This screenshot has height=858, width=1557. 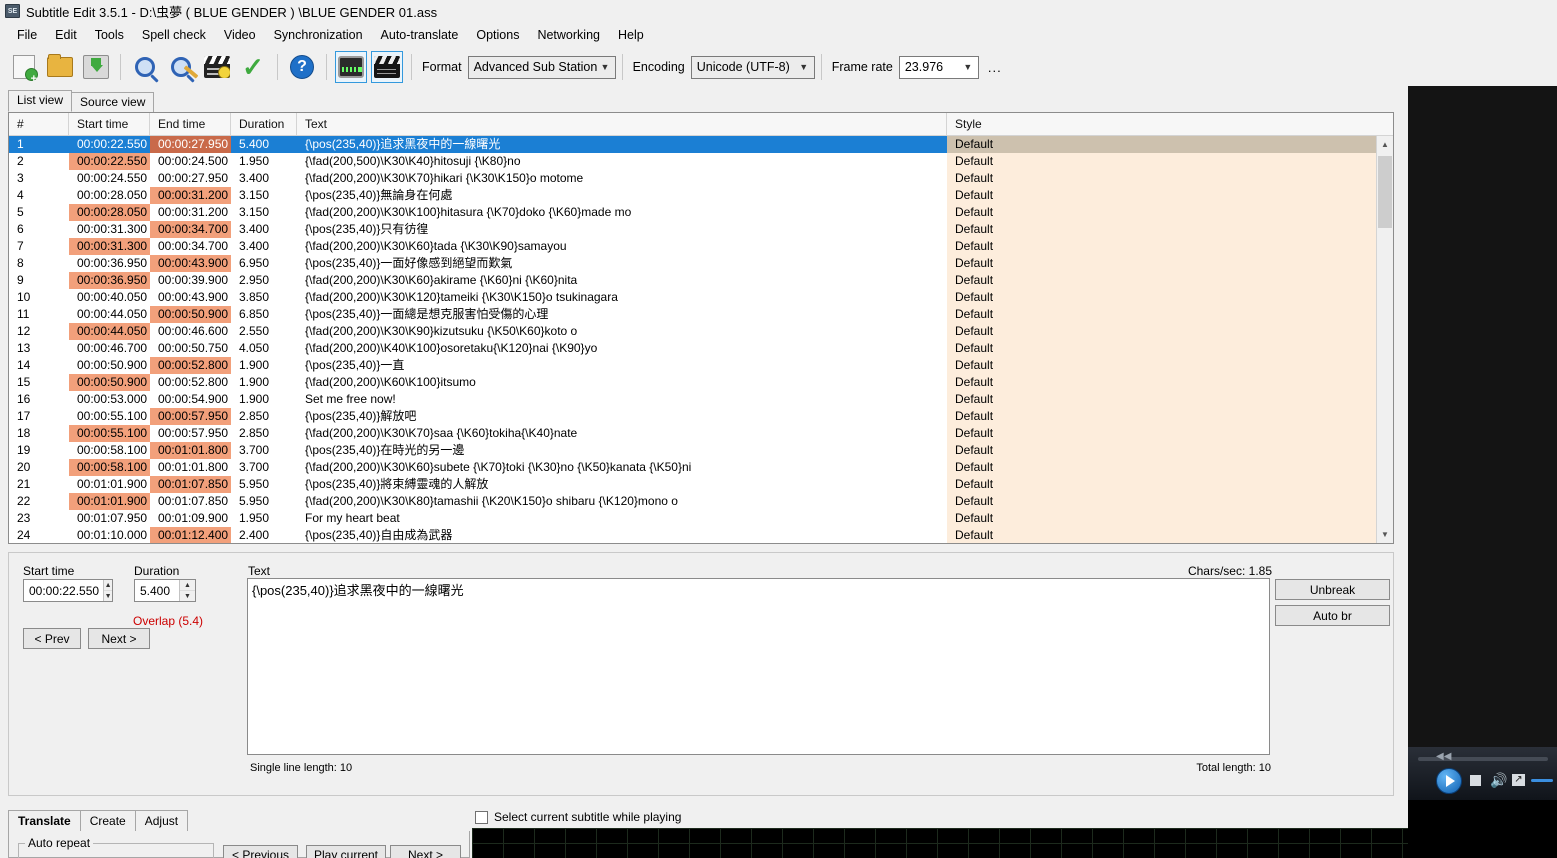 What do you see at coordinates (758, 666) in the screenshot?
I see `subtitle-text-editor: {\pos(235,40)}追求黑夜中的一線曙光` at bounding box center [758, 666].